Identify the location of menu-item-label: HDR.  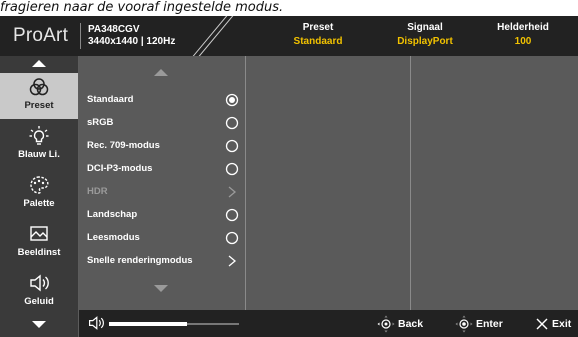
(97, 191).